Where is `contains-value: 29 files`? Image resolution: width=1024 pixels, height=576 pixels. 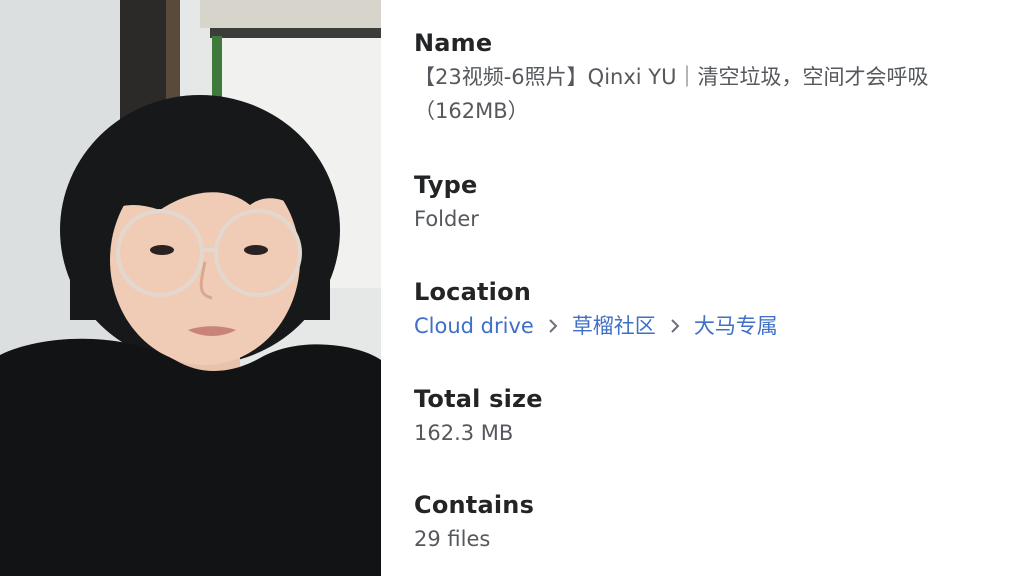 contains-value: 29 files is located at coordinates (452, 539).